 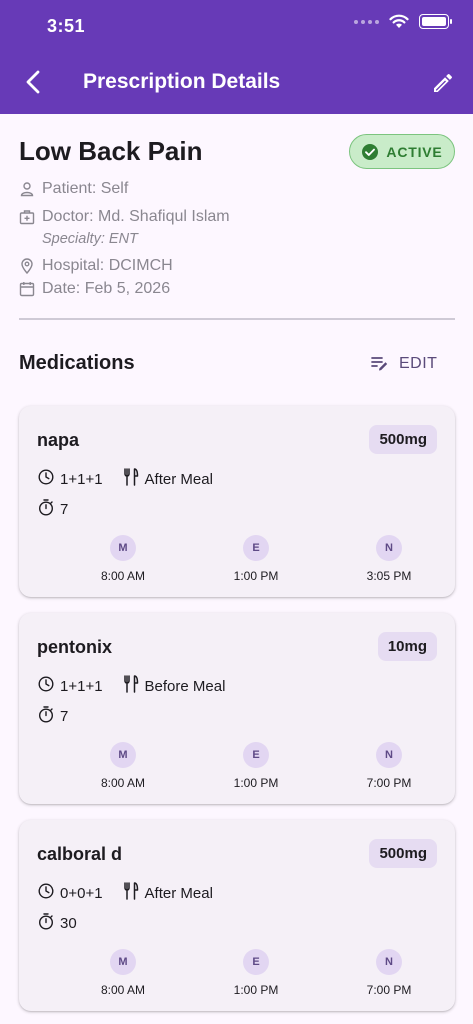 I want to click on status-icons, so click(x=403, y=21).